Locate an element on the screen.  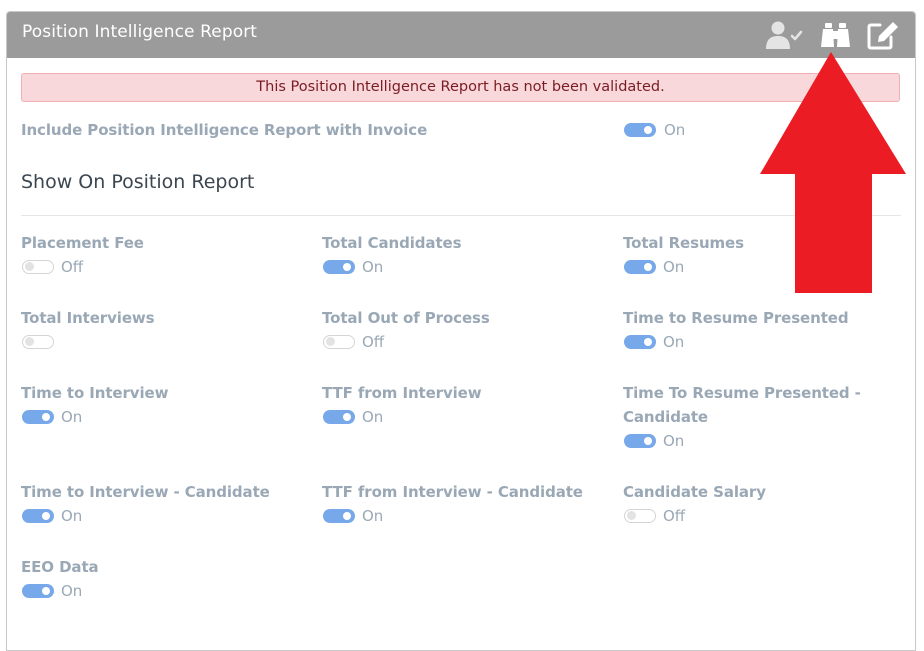
field-label-line-2: Candidate is located at coordinates (665, 417).